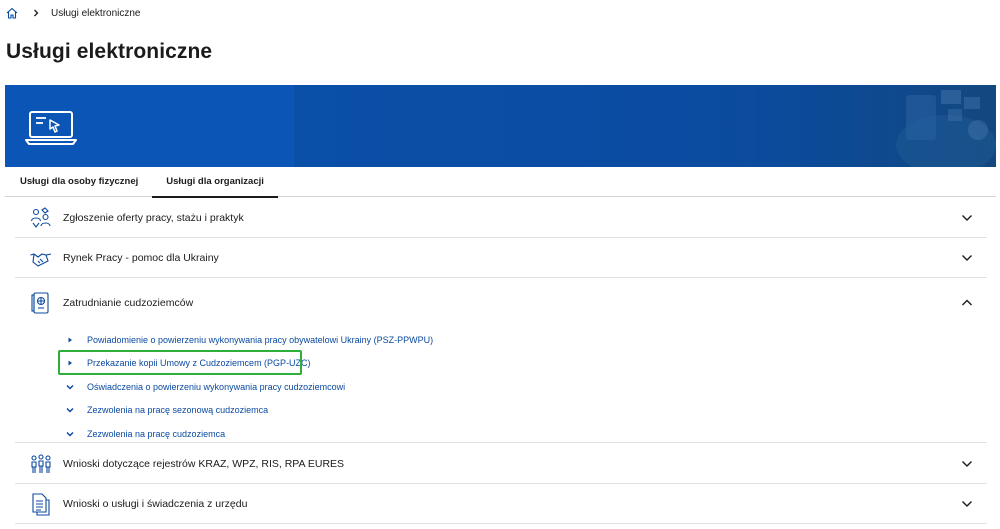  I want to click on accordion-header: Wnioski o usługi i świadczenia z urzędu, so click(501, 503).